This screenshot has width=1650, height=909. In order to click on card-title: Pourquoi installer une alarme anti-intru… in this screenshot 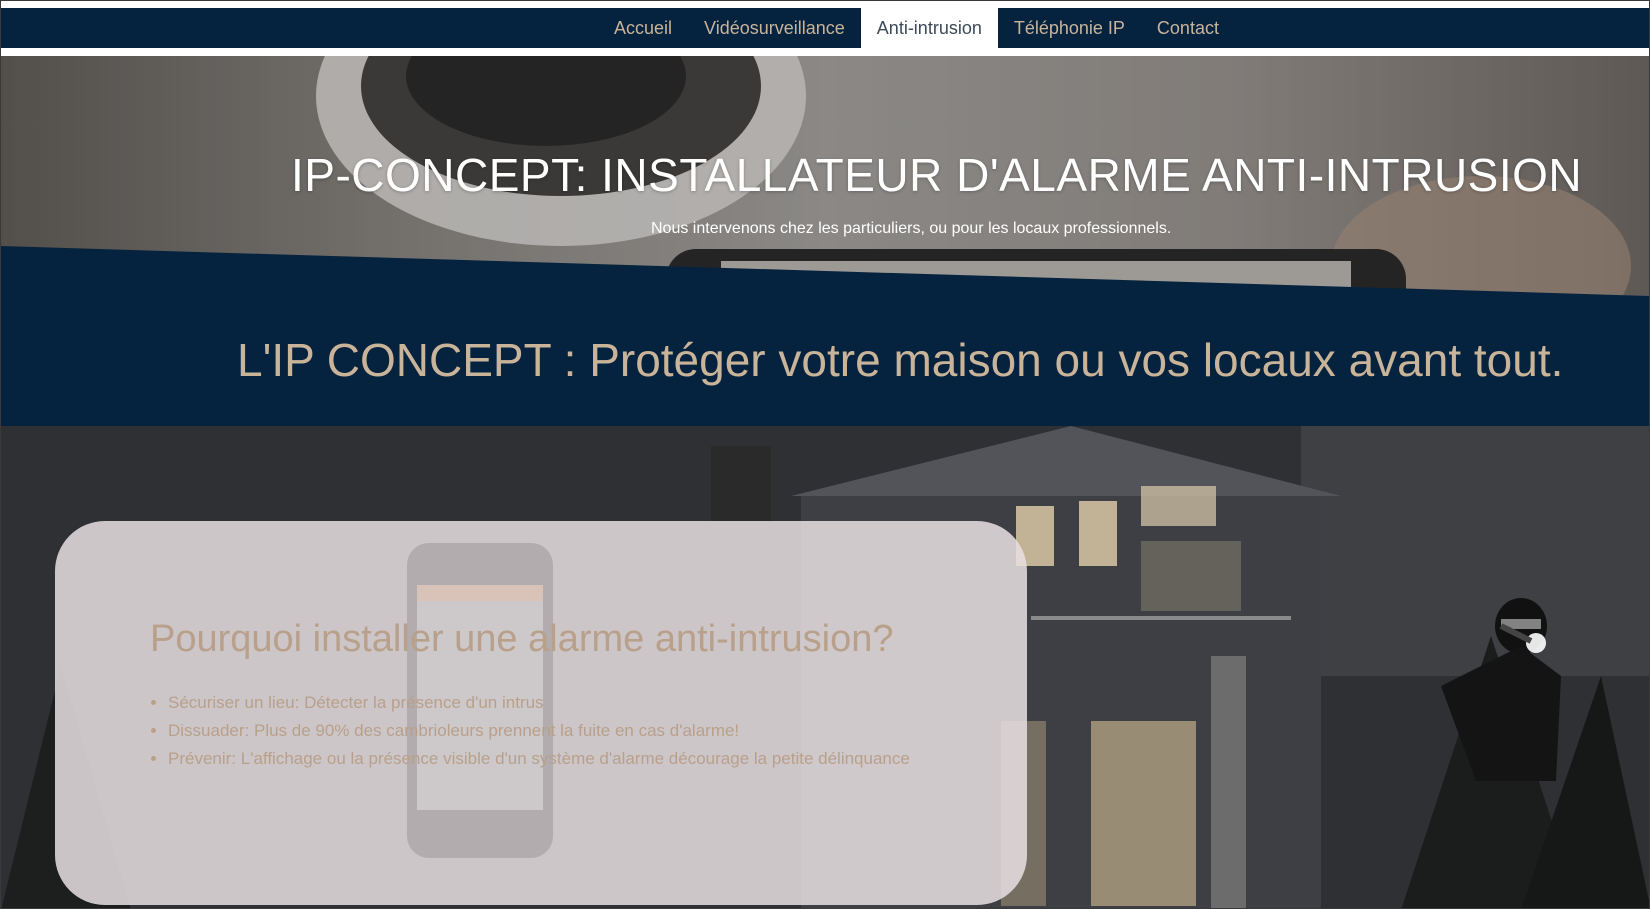, I will do `click(522, 639)`.